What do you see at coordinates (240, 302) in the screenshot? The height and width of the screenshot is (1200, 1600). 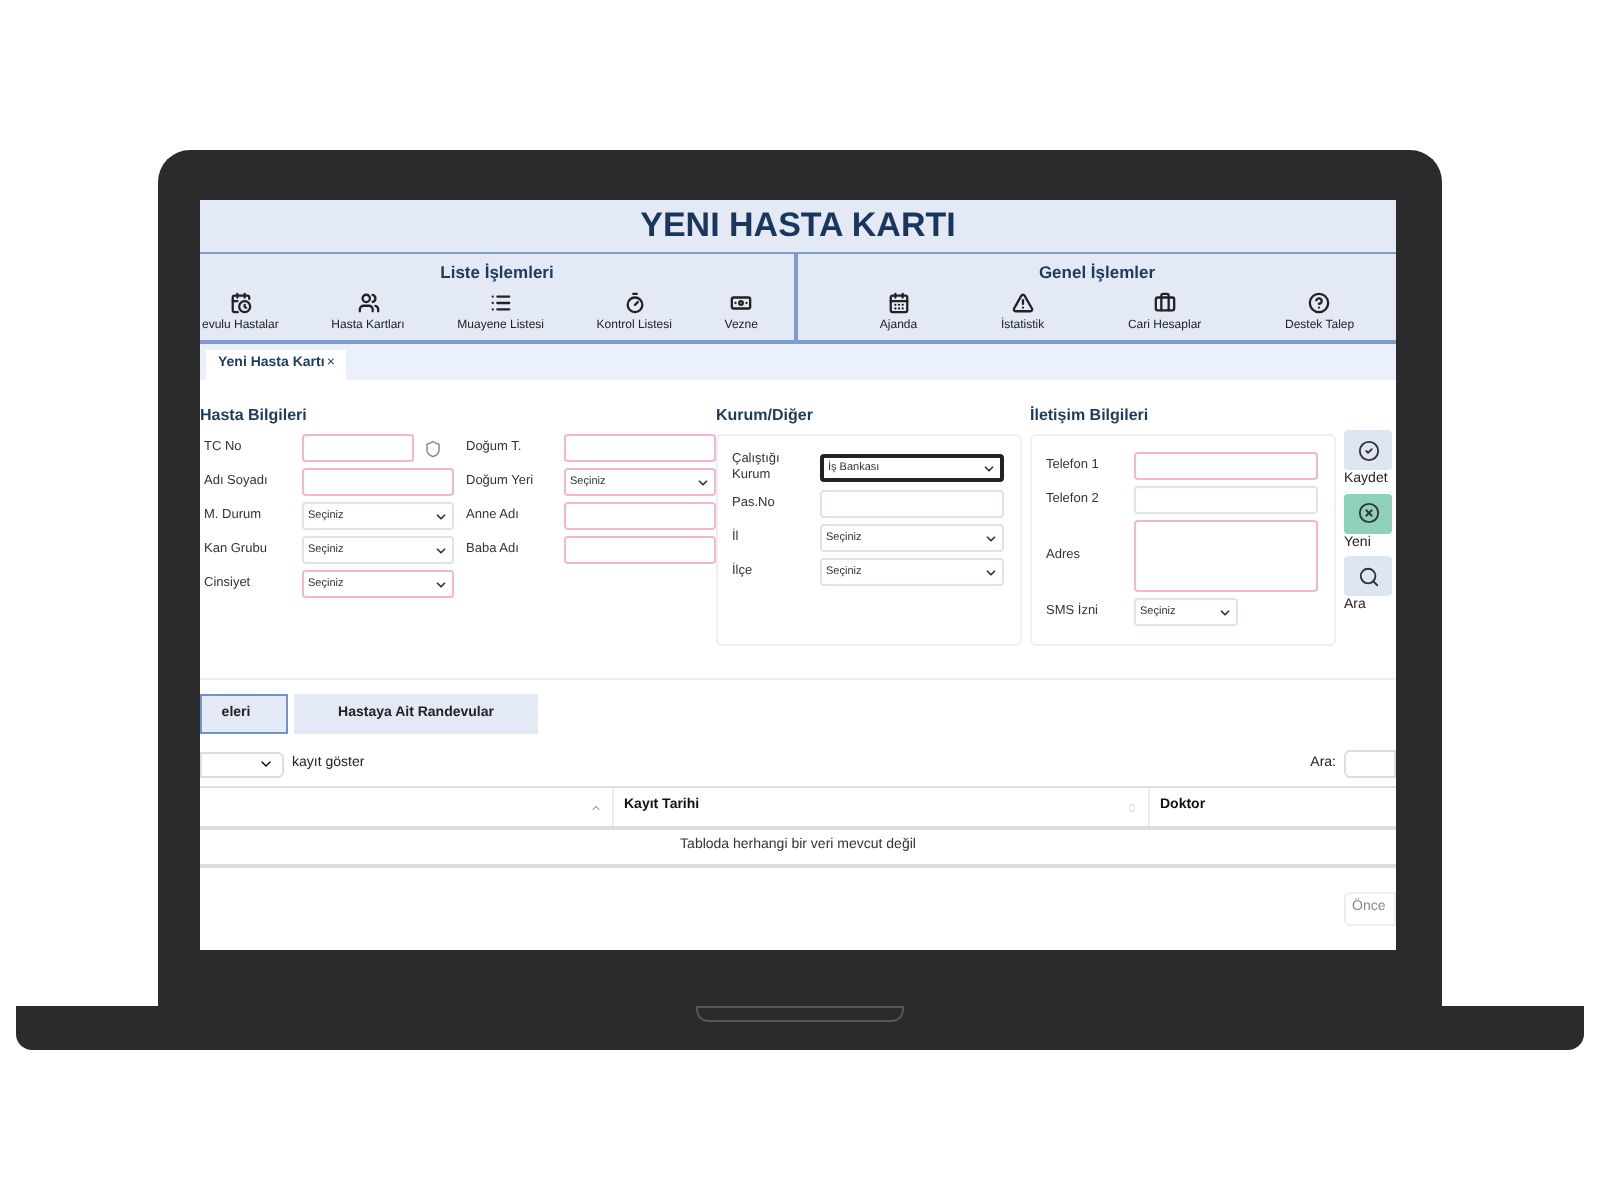 I see `calendar-clock-icon` at bounding box center [240, 302].